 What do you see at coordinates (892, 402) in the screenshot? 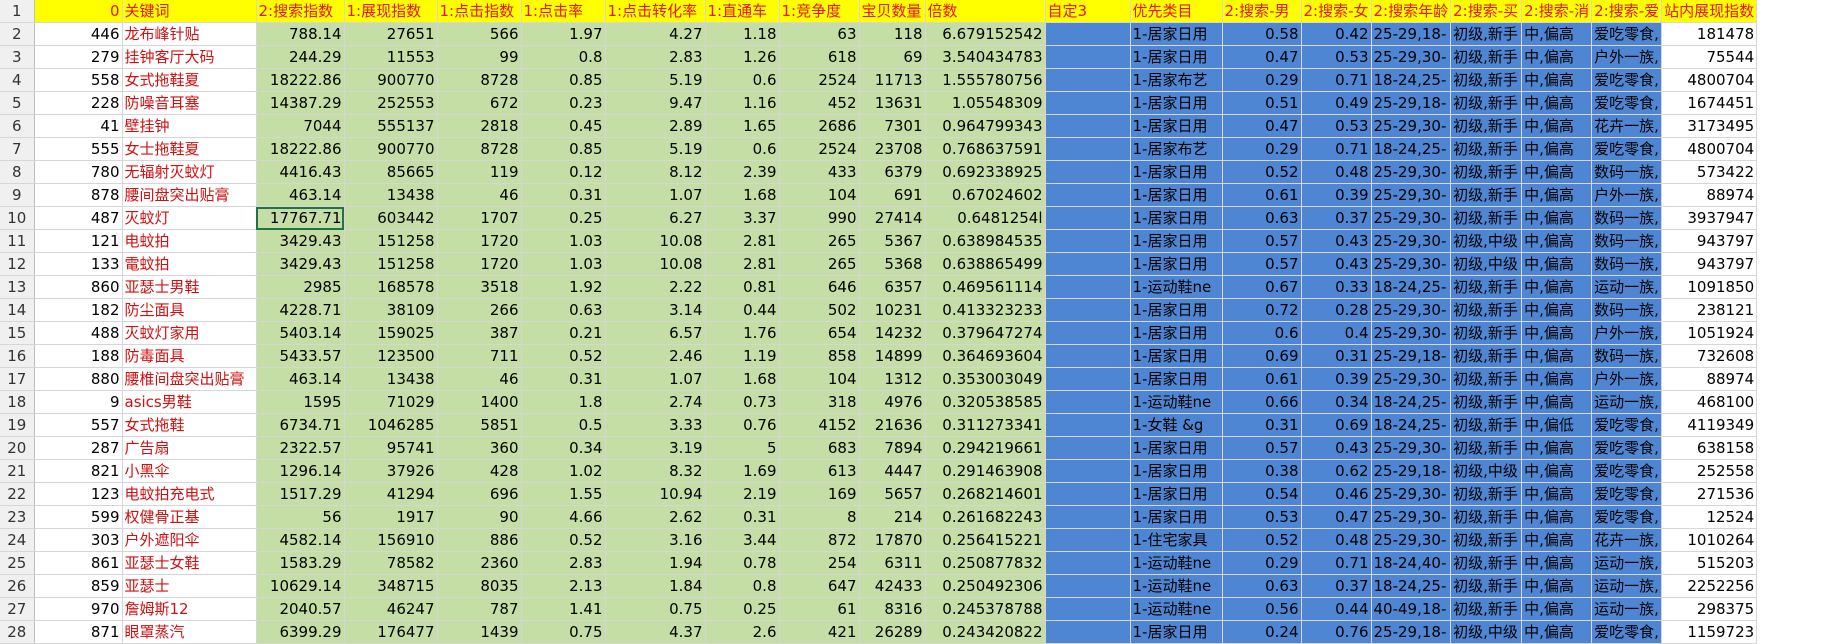
I see `table-cell: 4976` at bounding box center [892, 402].